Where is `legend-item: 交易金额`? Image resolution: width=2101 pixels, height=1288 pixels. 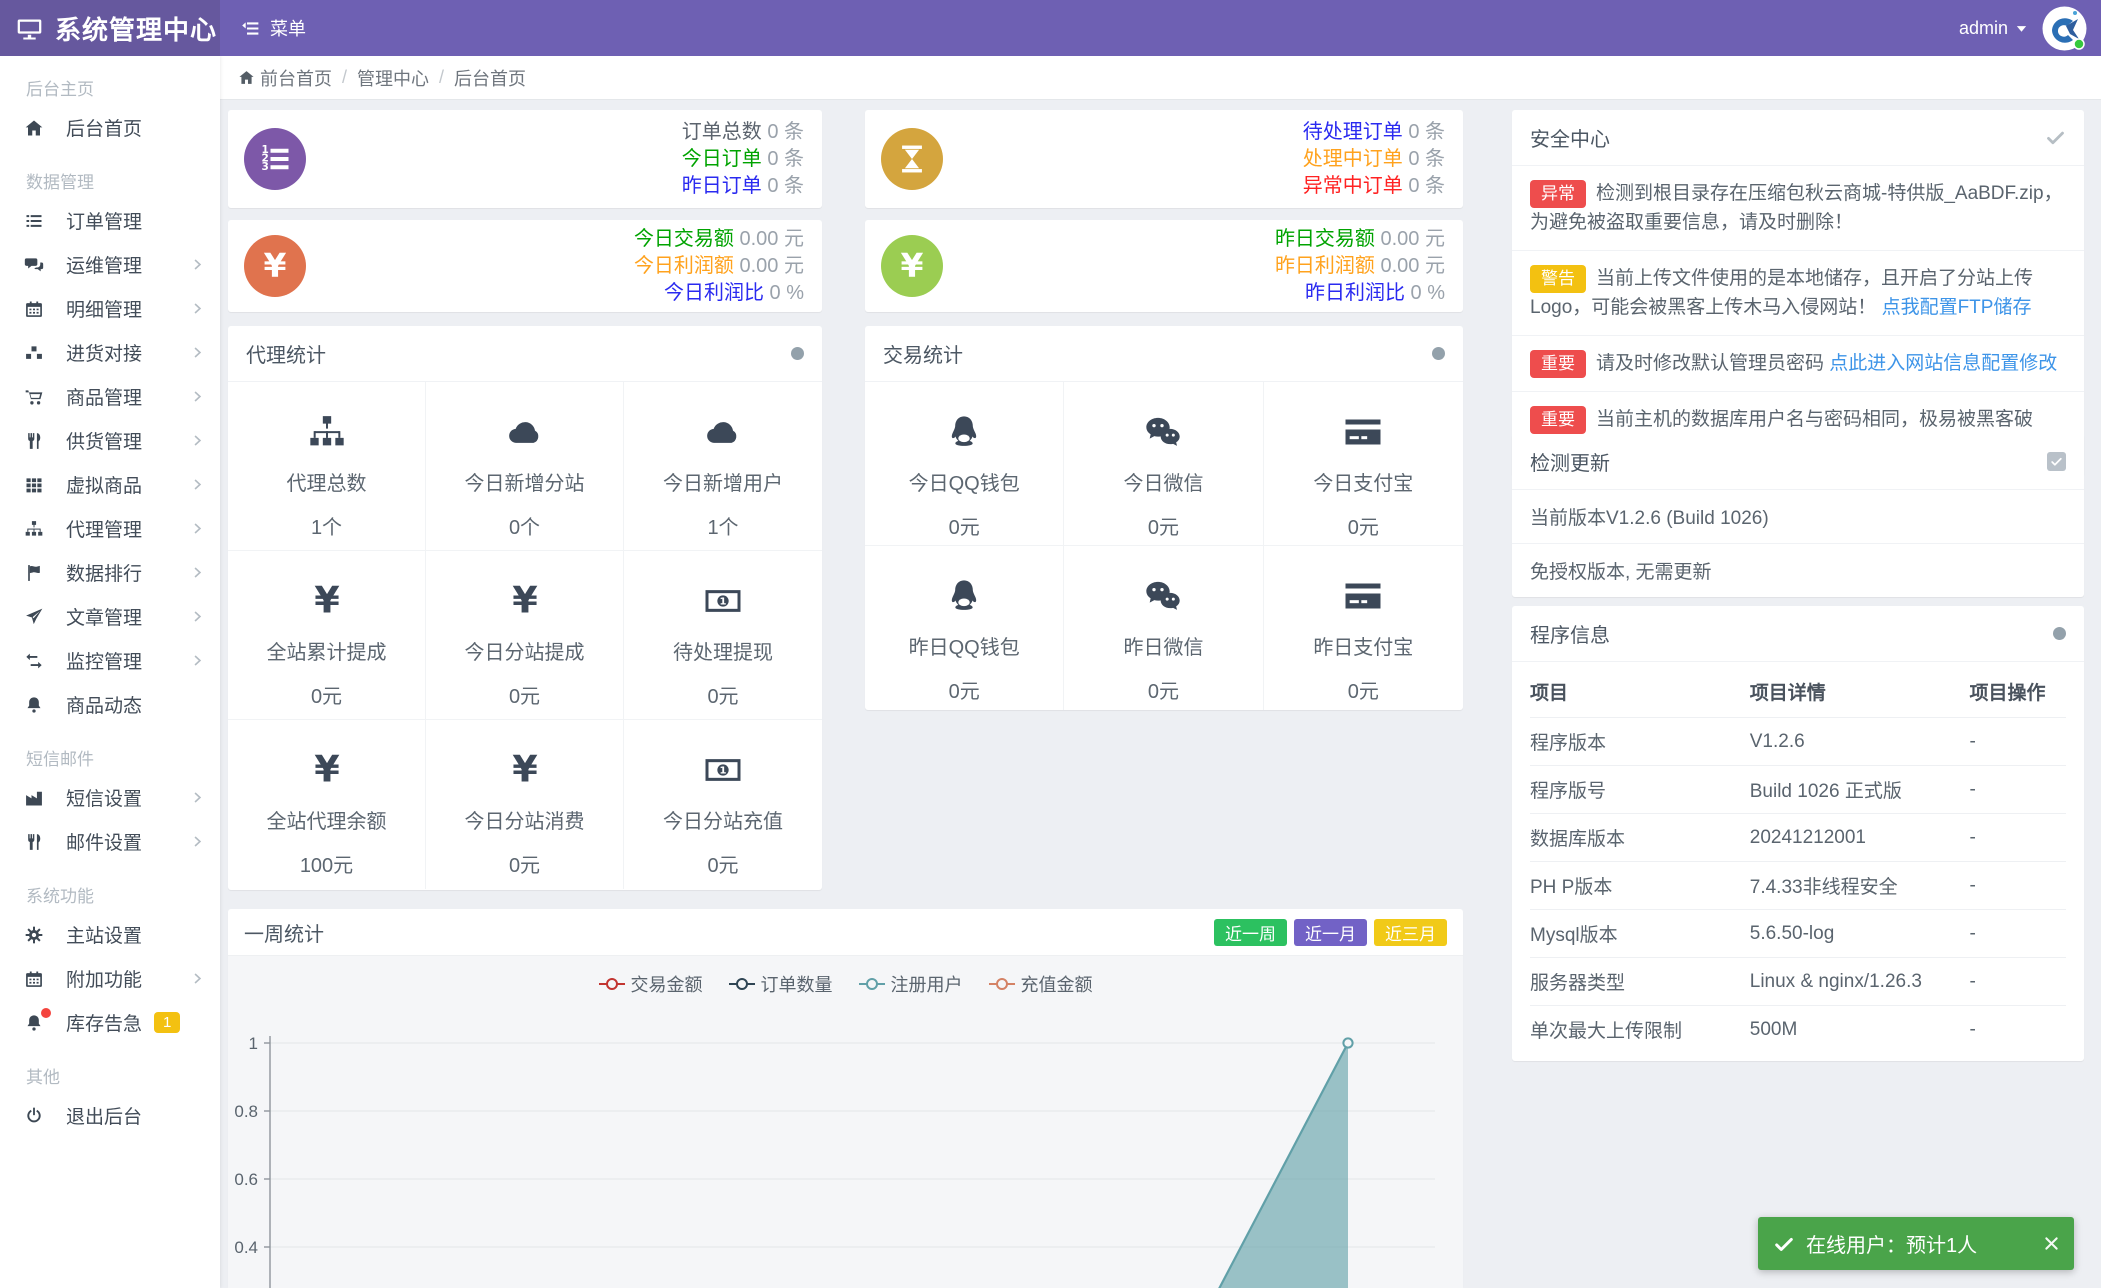 legend-item: 交易金额 is located at coordinates (650, 984).